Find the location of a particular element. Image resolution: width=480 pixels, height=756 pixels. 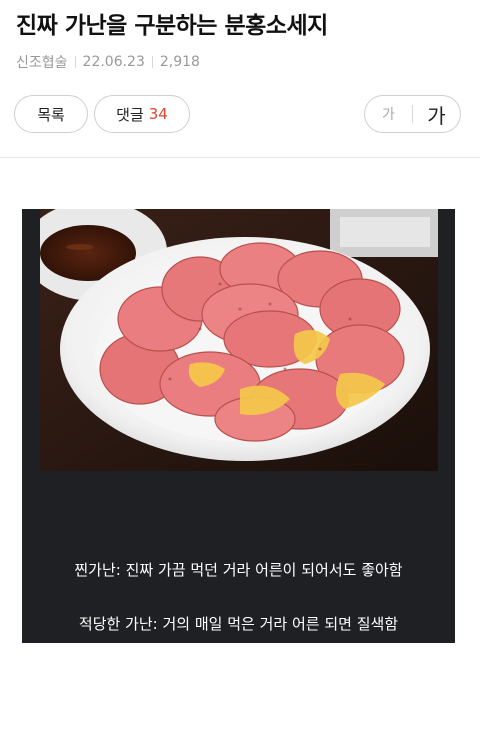

image-caption-real-poverty: 찐가난: 진짜 가끔 먹던 거라 어른이 되어서도 좋아함 is located at coordinates (238, 570).